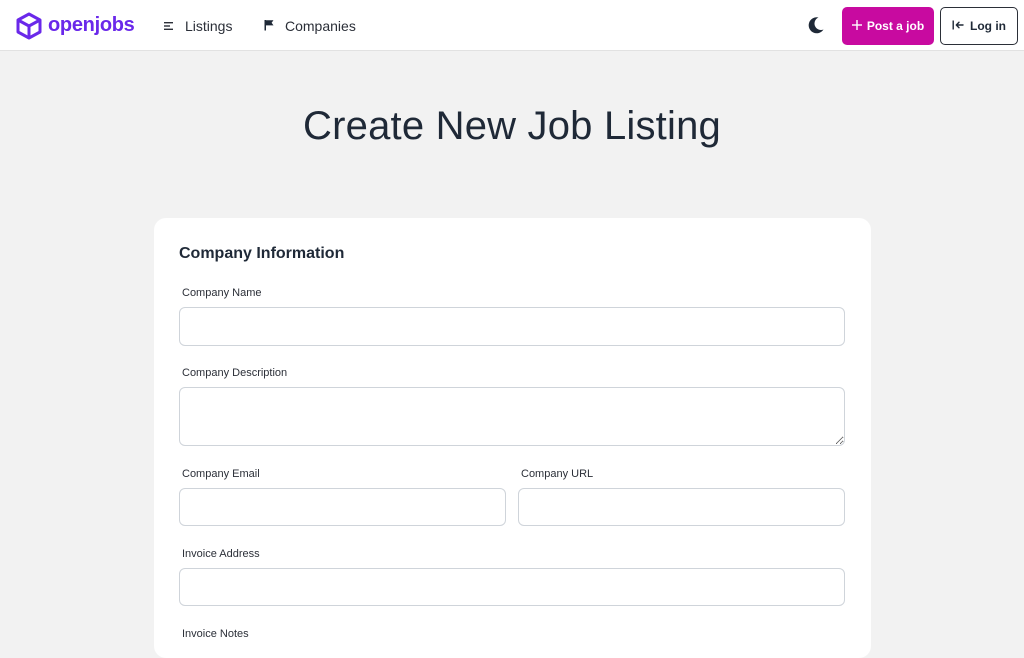 This screenshot has height=658, width=1024. I want to click on nav-companies-link: Companies, so click(309, 26).